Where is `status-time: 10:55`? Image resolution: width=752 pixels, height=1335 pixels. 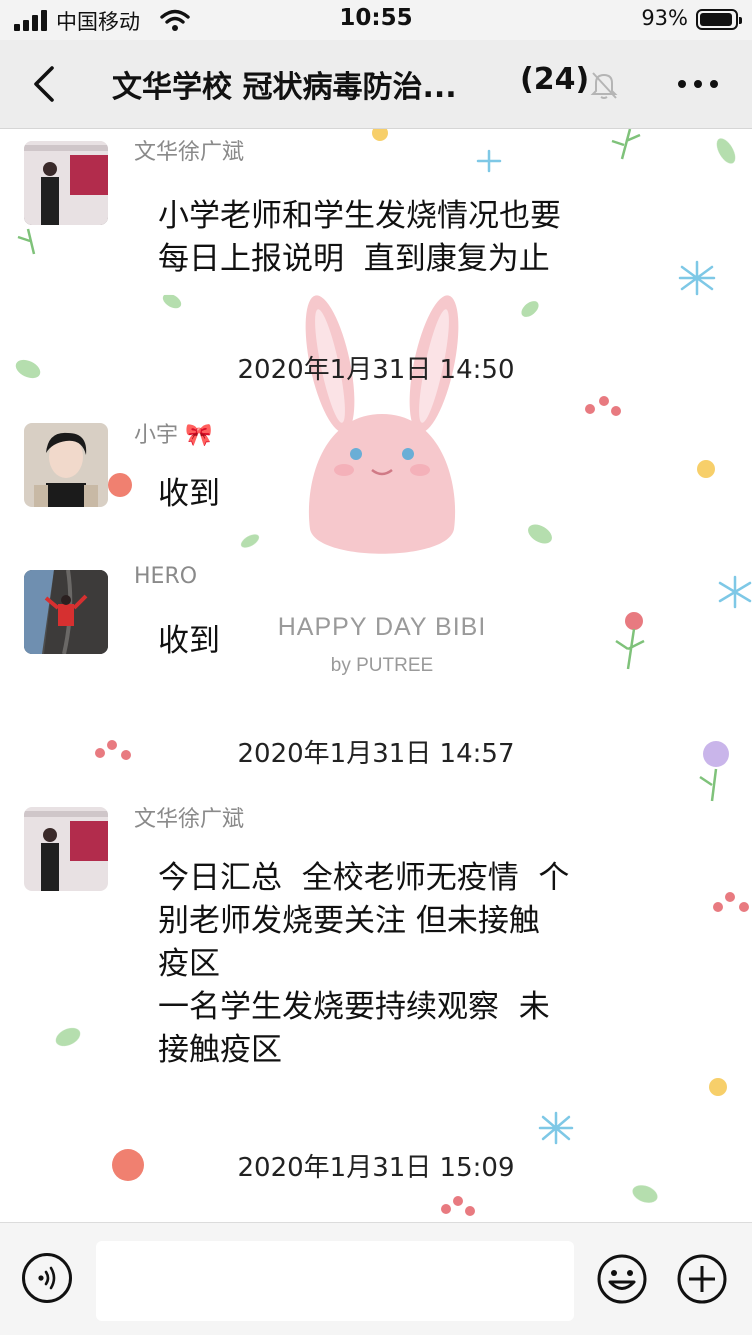
status-time: 10:55 is located at coordinates (376, 18).